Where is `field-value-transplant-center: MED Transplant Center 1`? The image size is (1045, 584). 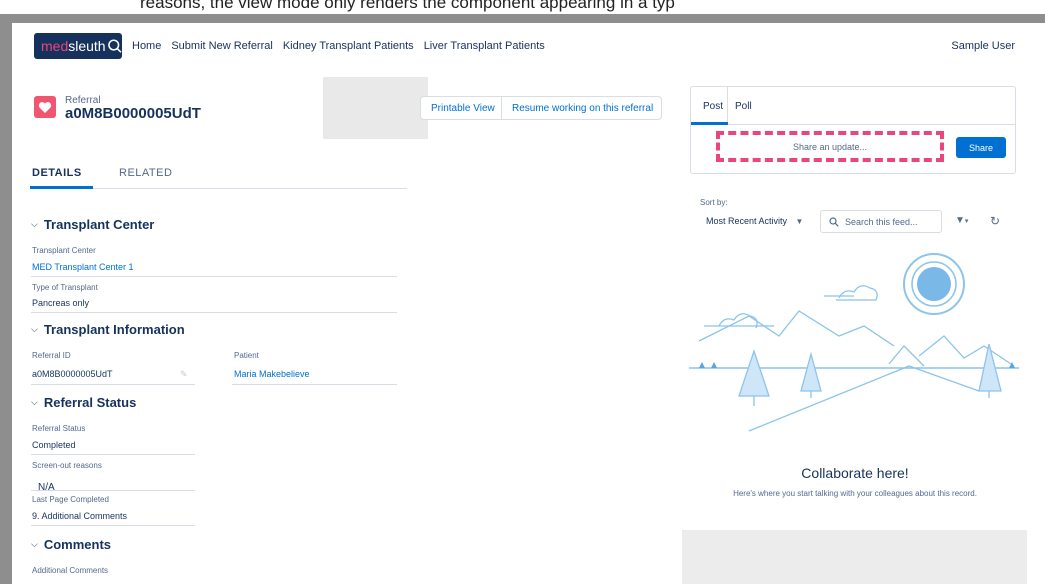 field-value-transplant-center: MED Transplant Center 1 is located at coordinates (83, 267).